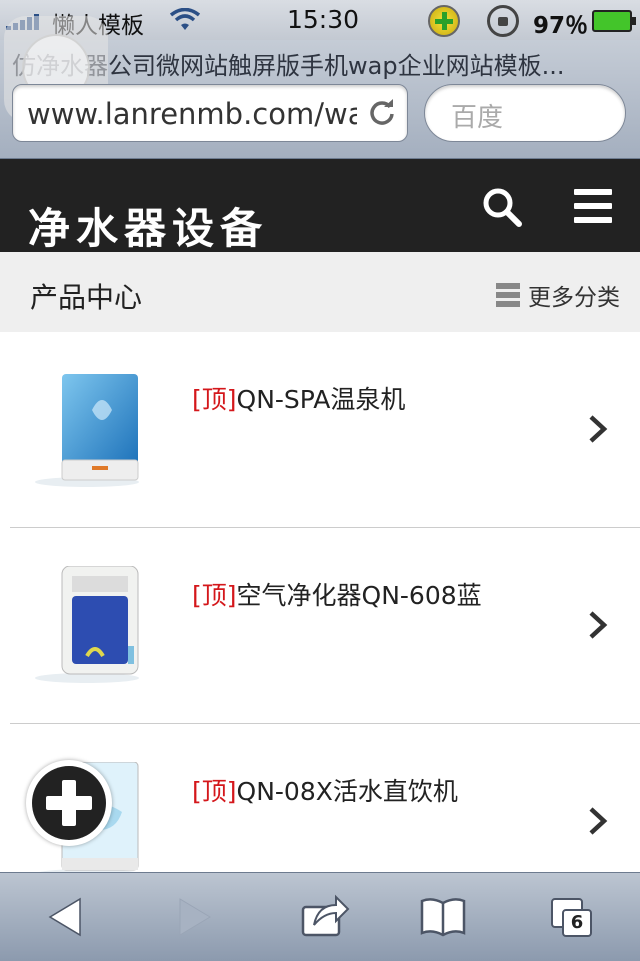  What do you see at coordinates (577, 923) in the screenshot?
I see `tabs-count: 6` at bounding box center [577, 923].